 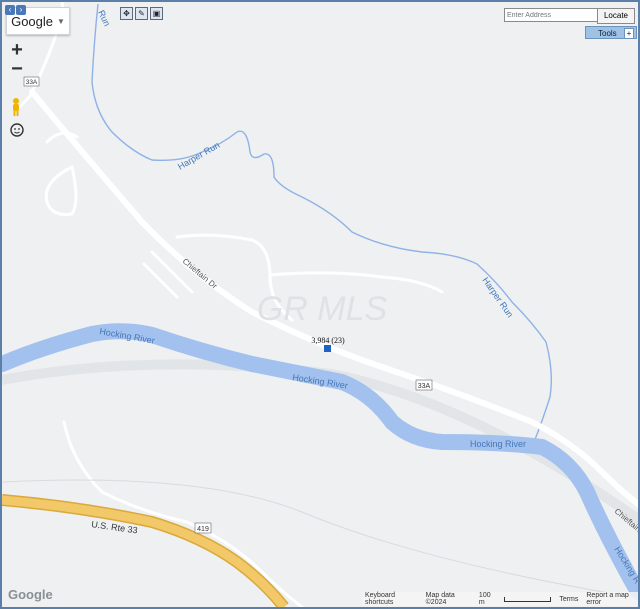 I want to click on zoom-out-button: −, so click(x=17, y=69).